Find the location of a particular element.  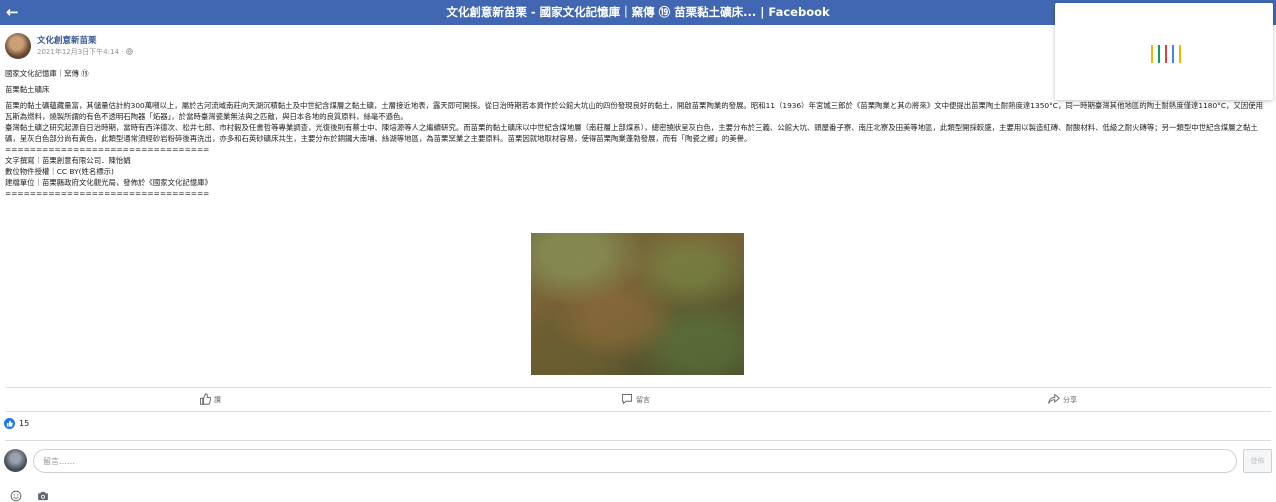

credit-line: 文字撰寫｜苗栗創意有限公司．陳怡娟 is located at coordinates (68, 160).